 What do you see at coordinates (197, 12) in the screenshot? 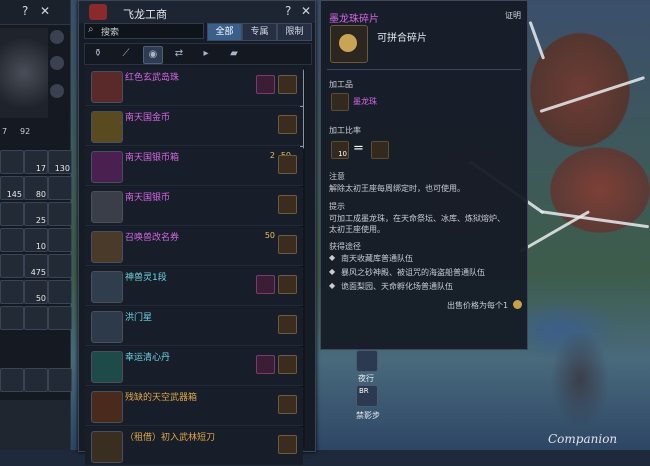
I see `shop-titlebar: 飞龙工商 ? ✕` at bounding box center [197, 12].